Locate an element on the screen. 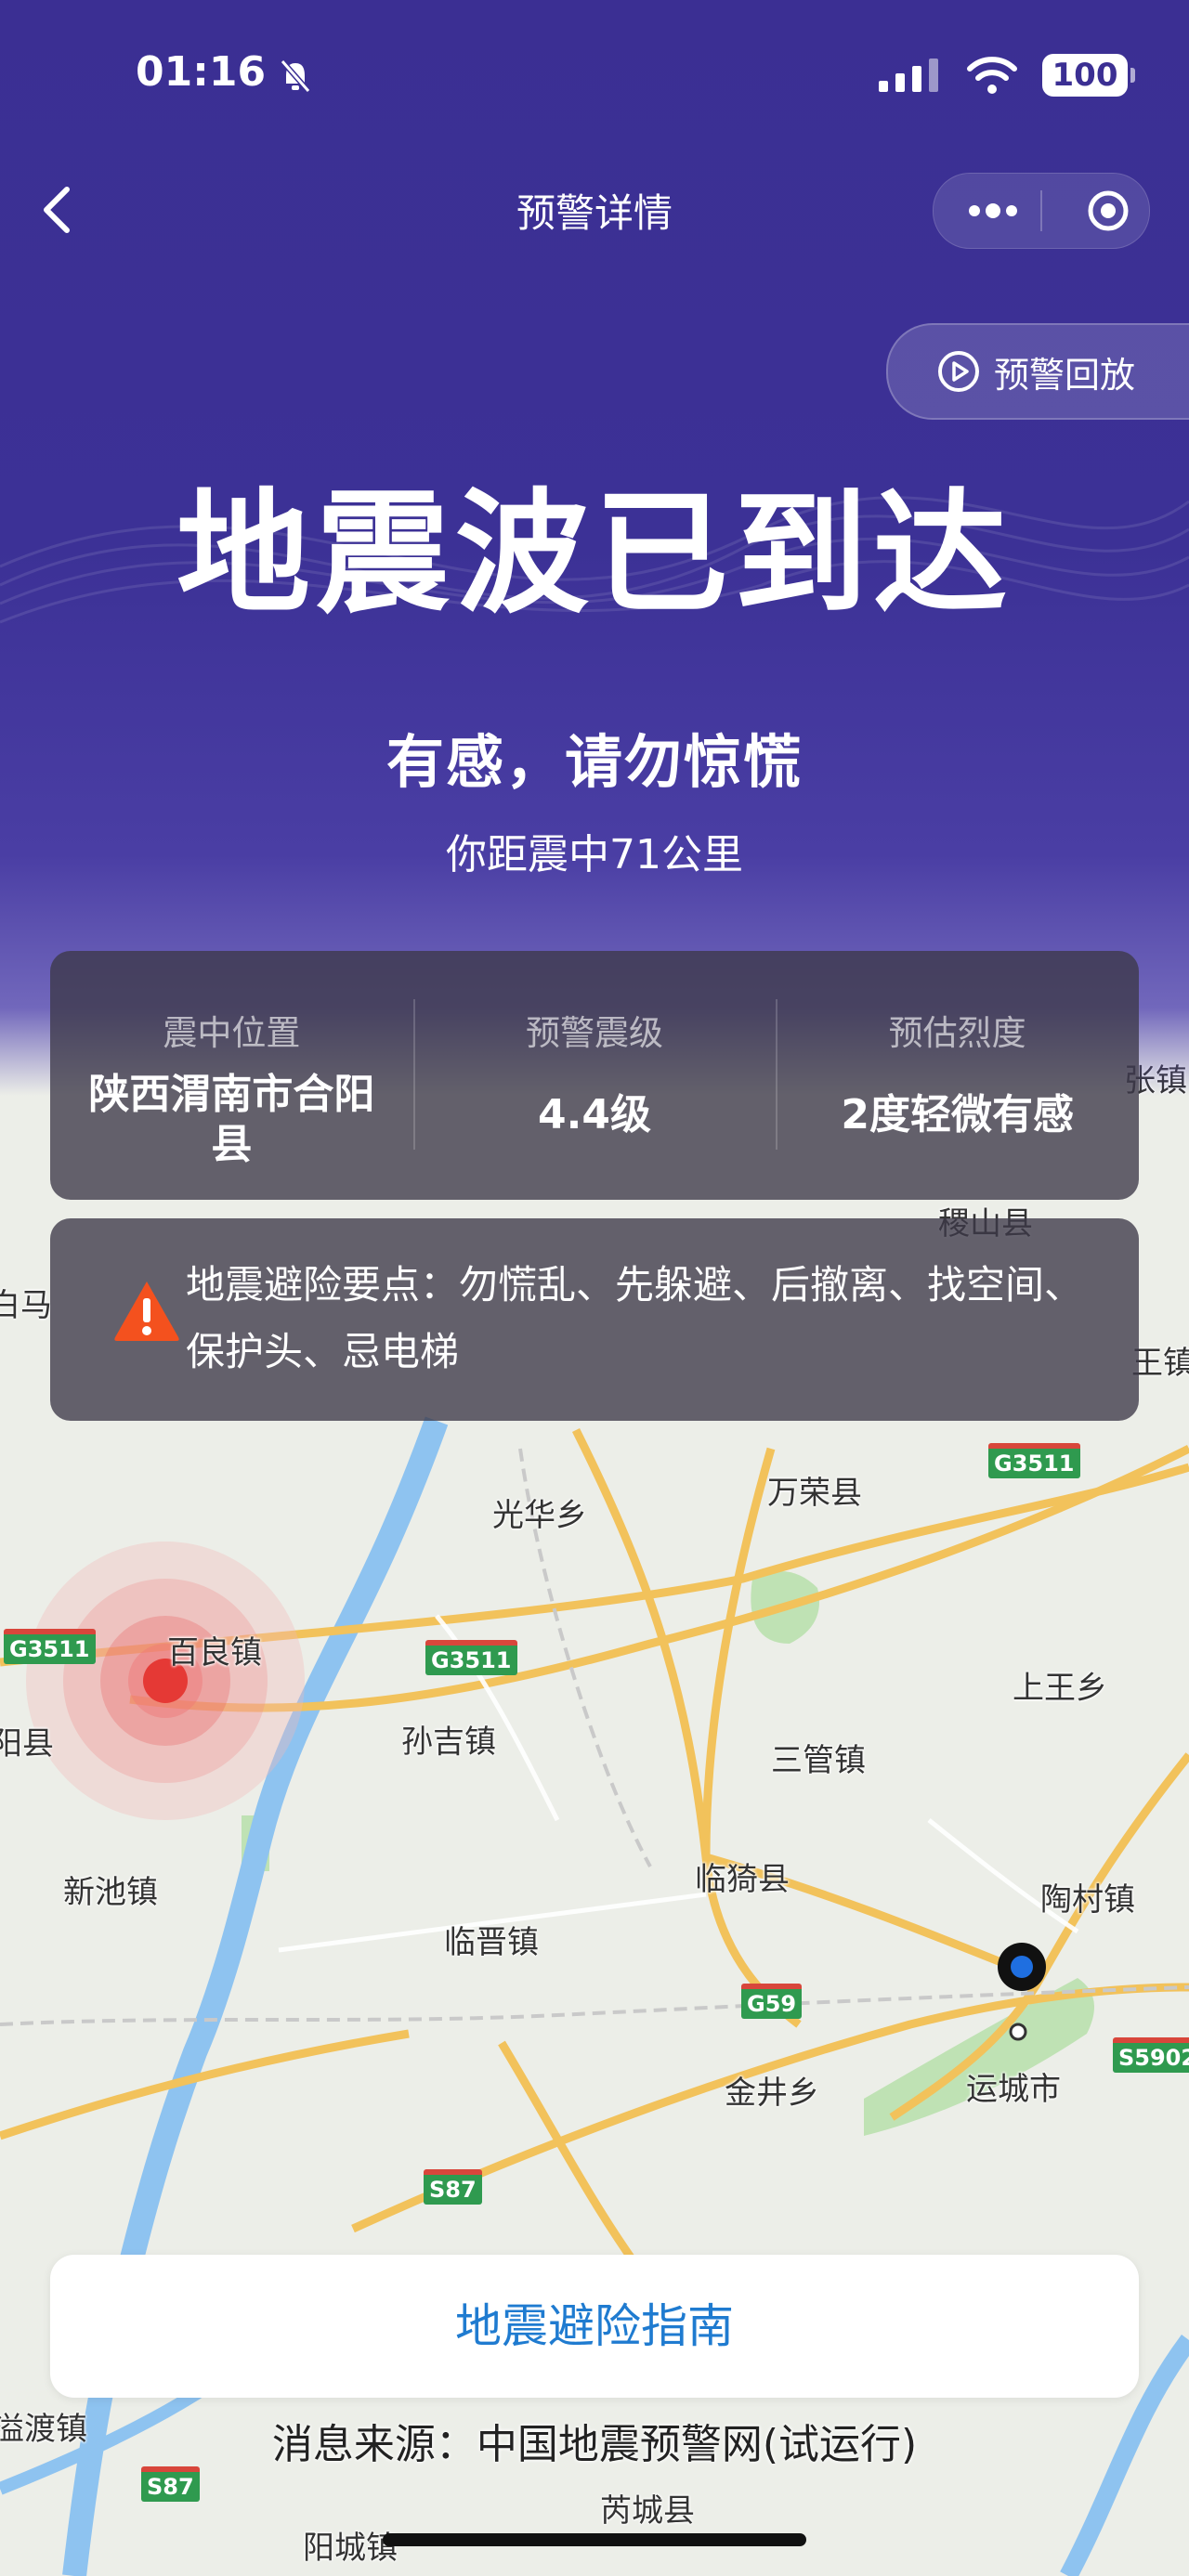  map-place-label: 三管镇 is located at coordinates (819, 1761).